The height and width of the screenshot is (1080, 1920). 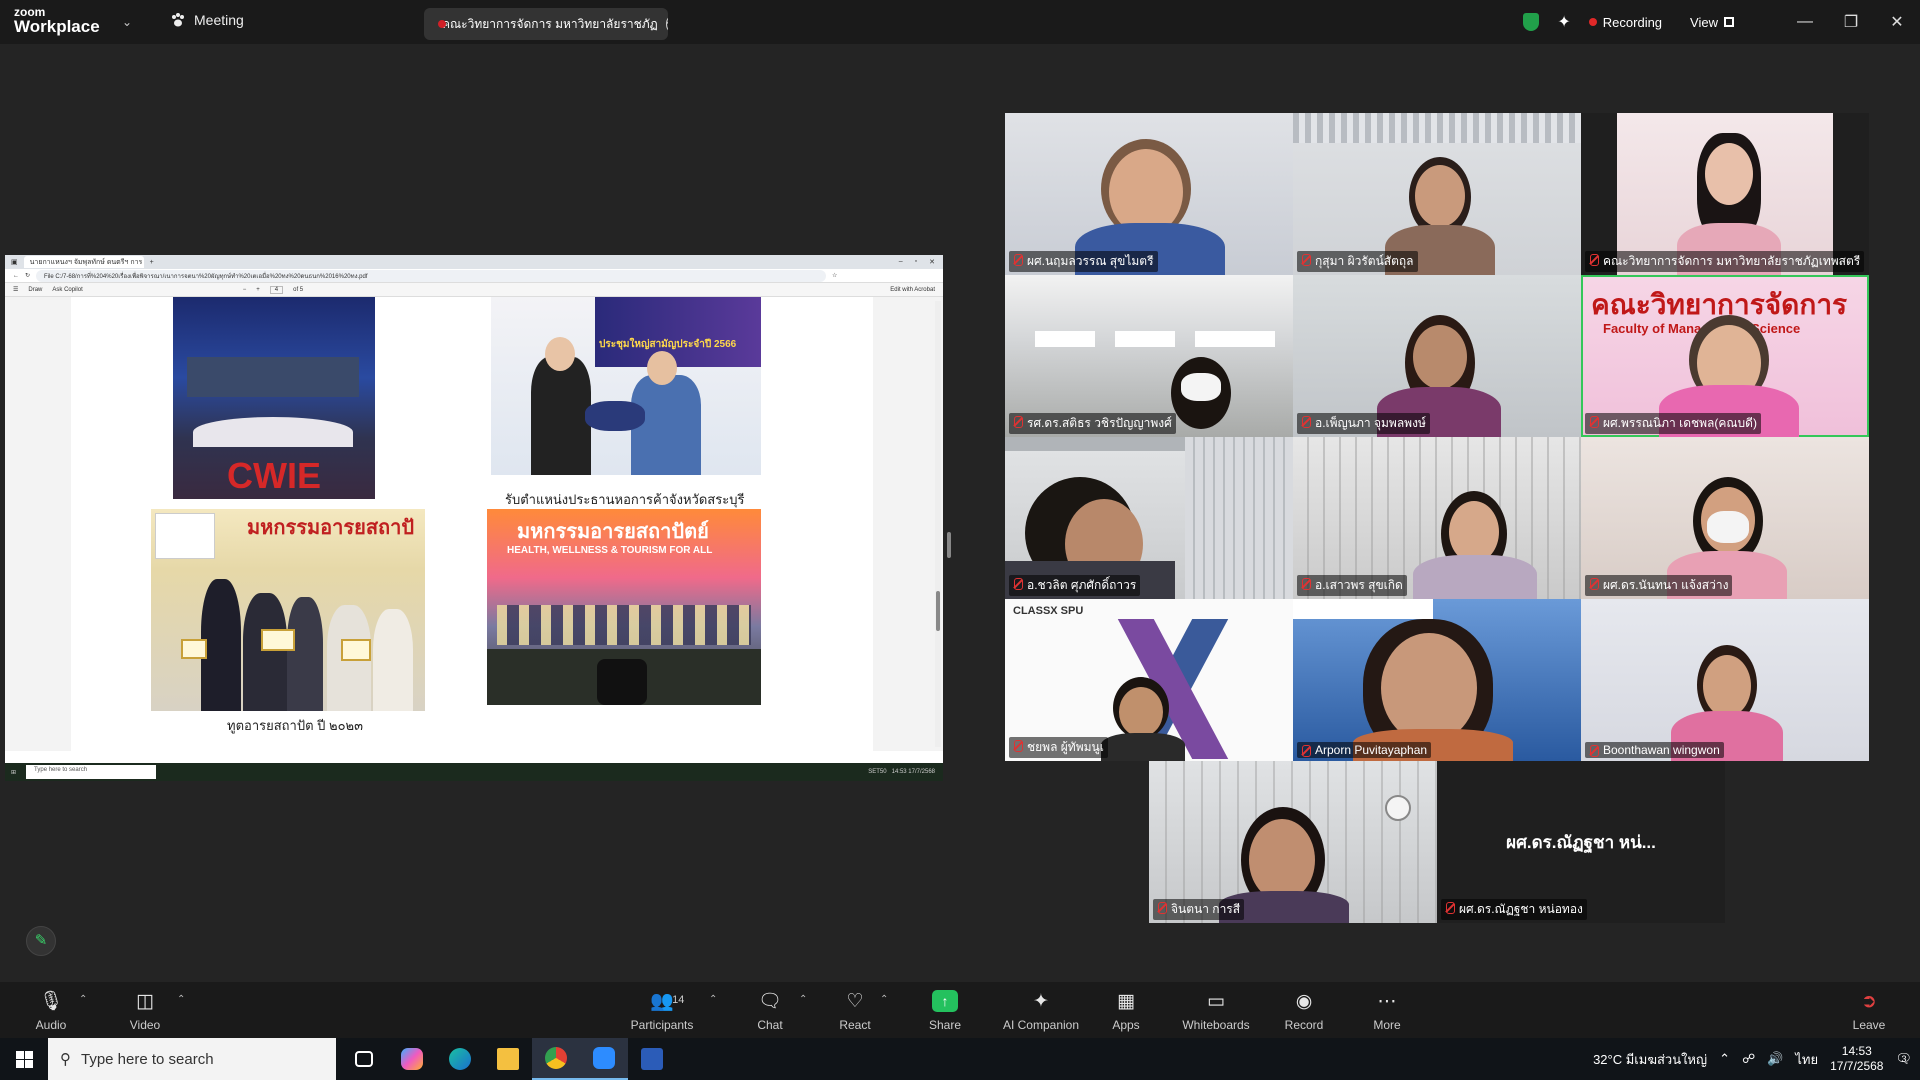 What do you see at coordinates (1625, 22) in the screenshot?
I see `recording-indicator: Recording` at bounding box center [1625, 22].